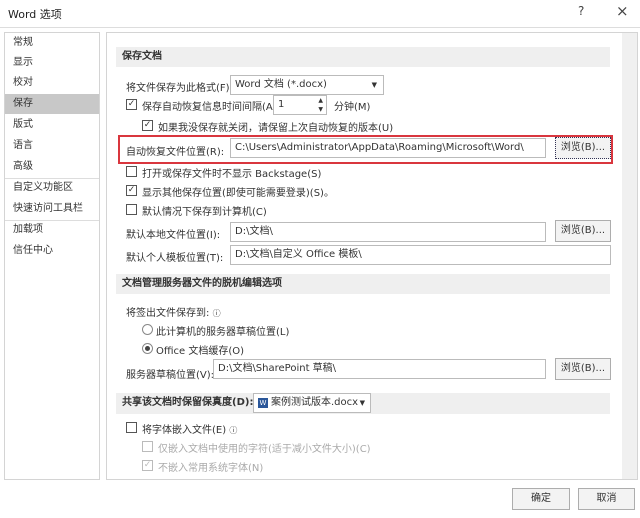 Image resolution: width=640 pixels, height=518 pixels. What do you see at coordinates (52, 230) in the screenshot?
I see `sidebar-item-addins: 加载项` at bounding box center [52, 230].